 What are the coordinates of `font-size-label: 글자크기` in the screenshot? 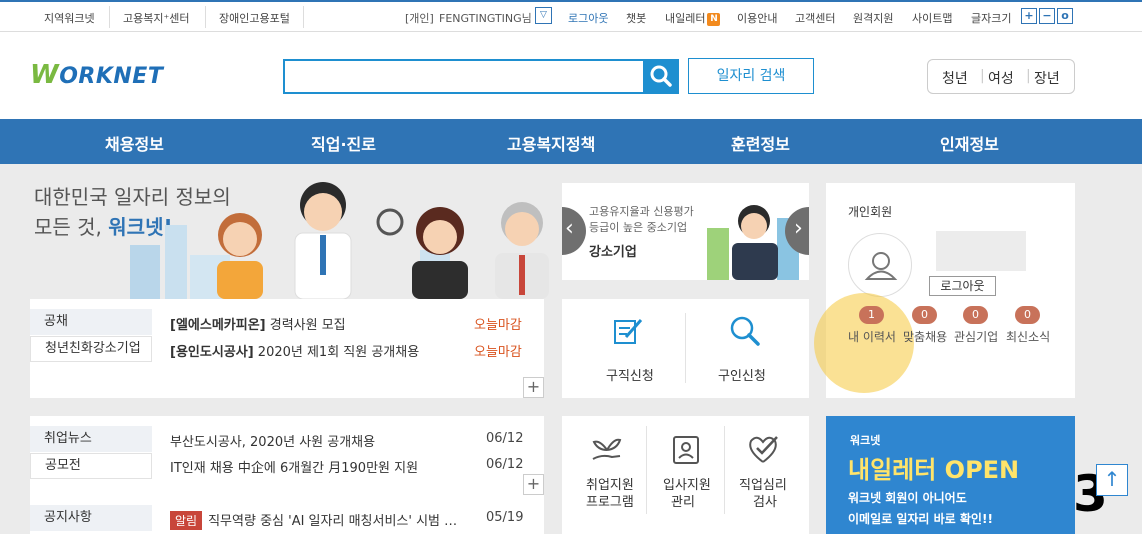 It's located at (991, 18).